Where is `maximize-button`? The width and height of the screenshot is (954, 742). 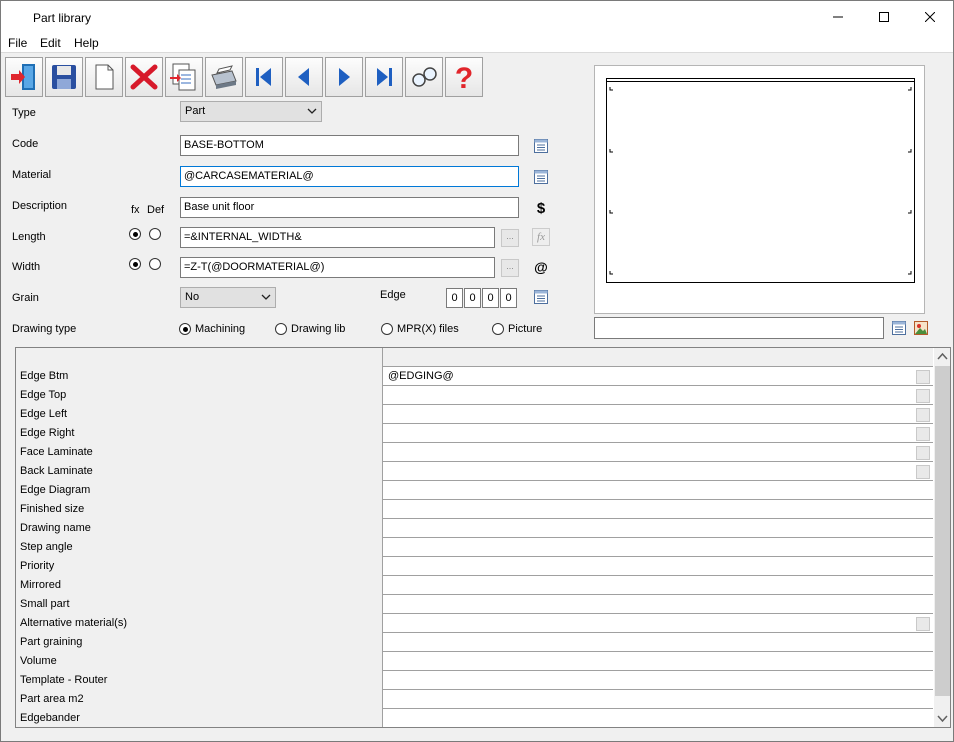
maximize-button is located at coordinates (884, 17).